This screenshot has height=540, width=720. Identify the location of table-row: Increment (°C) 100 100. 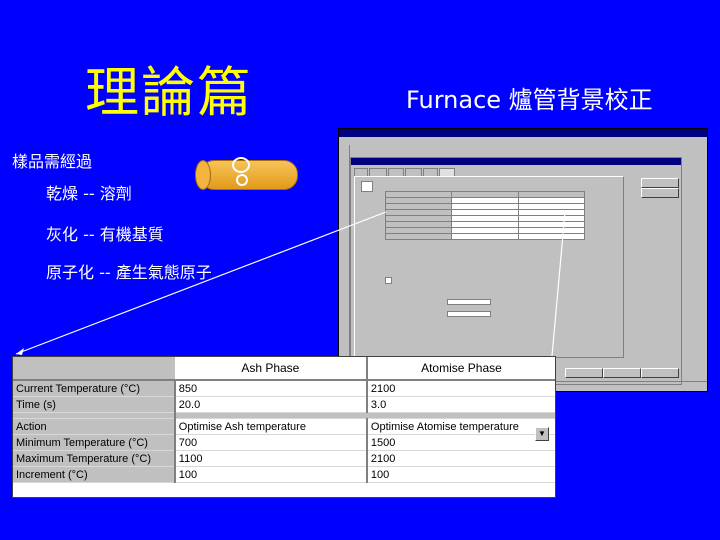
(284, 474).